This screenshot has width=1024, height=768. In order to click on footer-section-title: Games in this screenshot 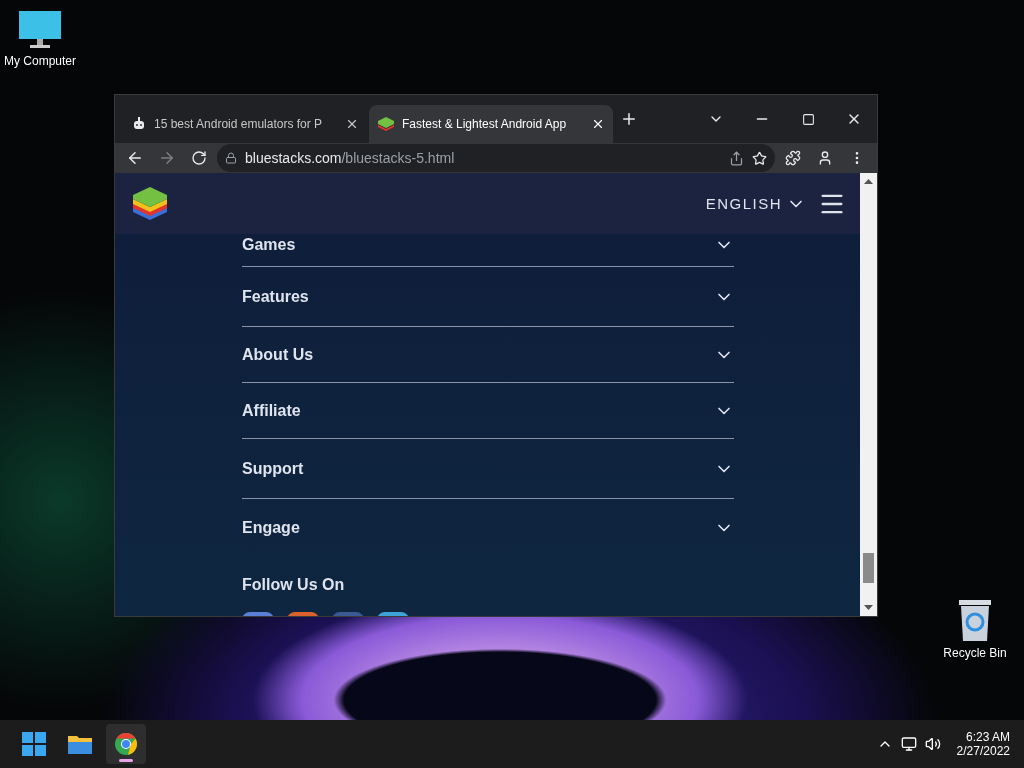, I will do `click(269, 244)`.